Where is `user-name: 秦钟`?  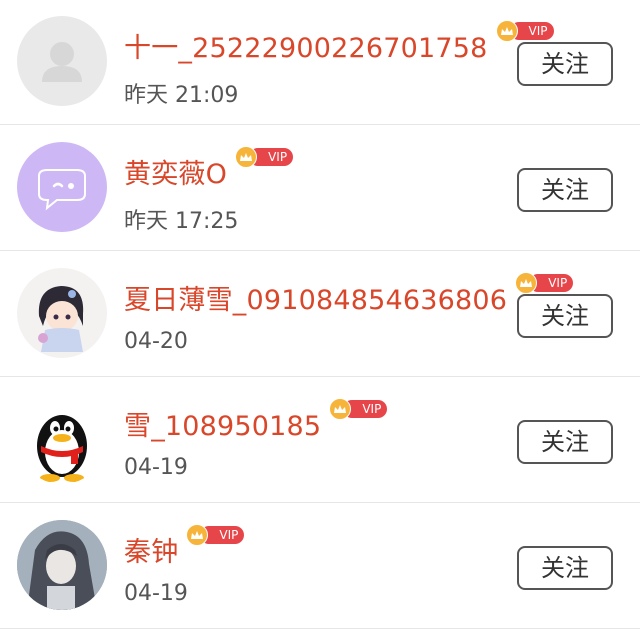
user-name: 秦钟 is located at coordinates (151, 549).